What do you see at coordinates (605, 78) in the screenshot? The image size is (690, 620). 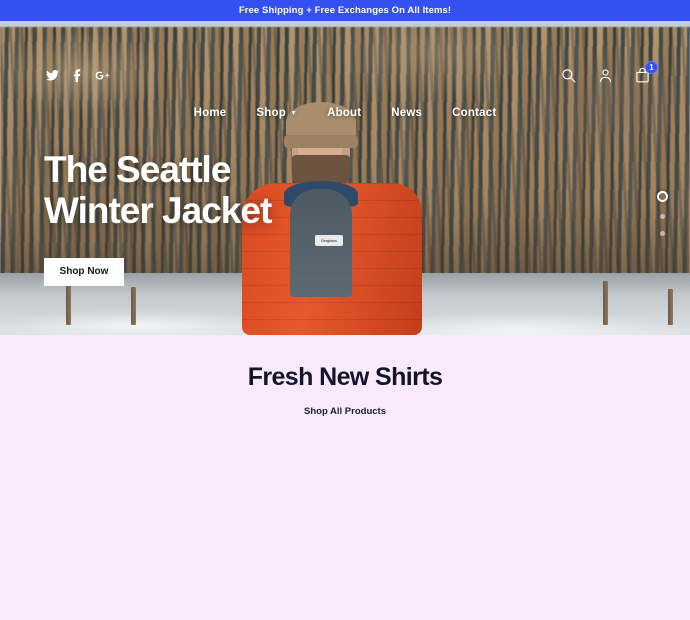 I see `account-icon` at bounding box center [605, 78].